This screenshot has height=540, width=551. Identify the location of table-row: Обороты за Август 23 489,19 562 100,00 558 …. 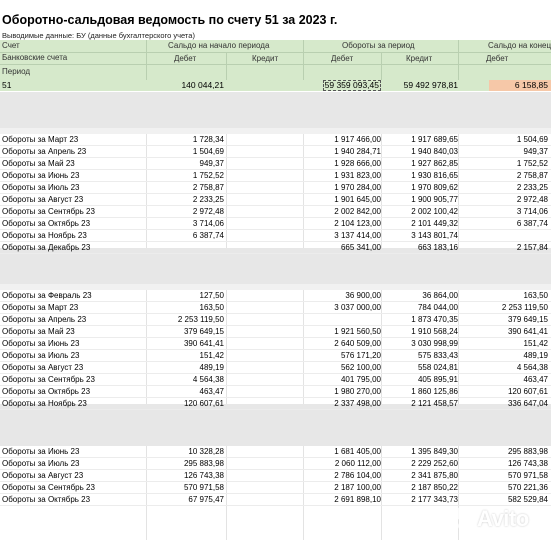
(275, 368).